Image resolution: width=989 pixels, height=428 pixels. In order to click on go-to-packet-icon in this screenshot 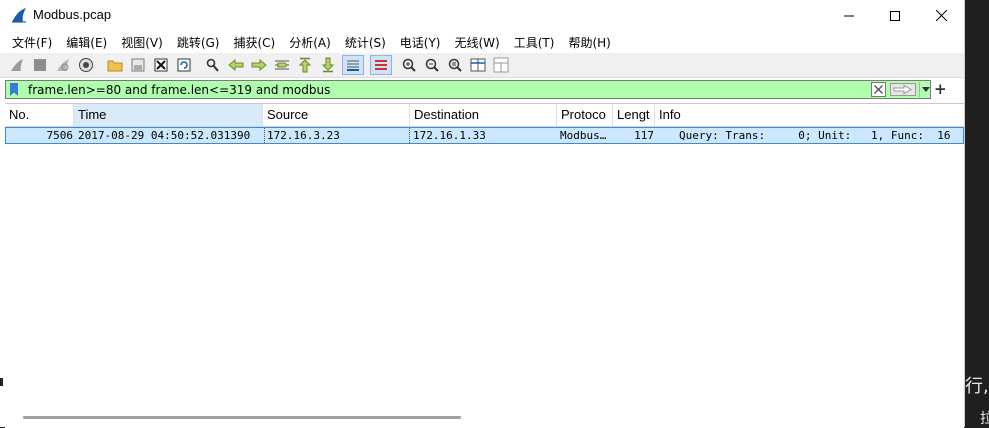, I will do `click(282, 65)`.